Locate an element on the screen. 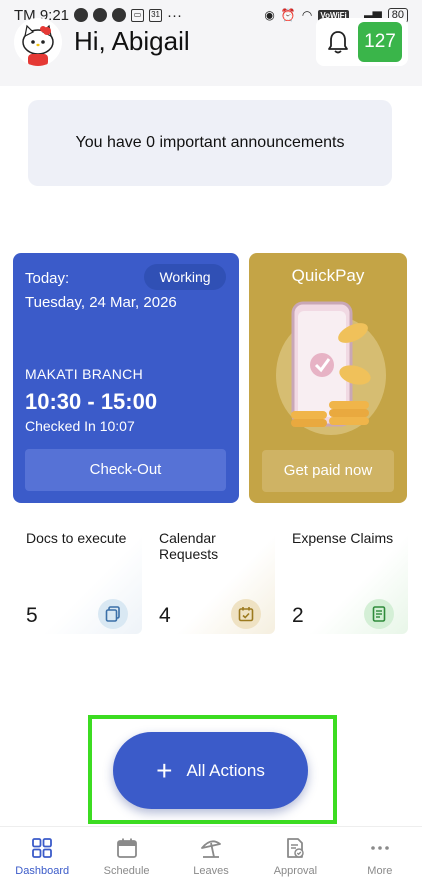 This screenshot has height=878, width=422. announcement-text: You have 0 important announcements is located at coordinates (210, 142).